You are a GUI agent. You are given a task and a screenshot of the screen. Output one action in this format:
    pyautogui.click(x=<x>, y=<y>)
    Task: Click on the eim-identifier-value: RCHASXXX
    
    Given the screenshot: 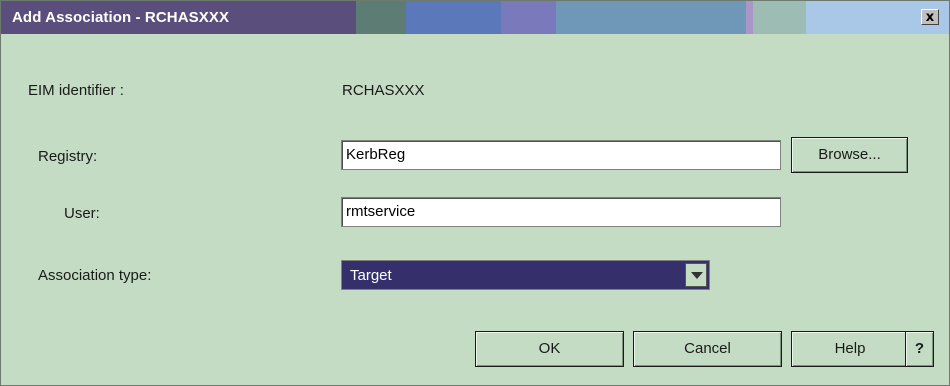 What is the action you would take?
    pyautogui.click(x=383, y=90)
    